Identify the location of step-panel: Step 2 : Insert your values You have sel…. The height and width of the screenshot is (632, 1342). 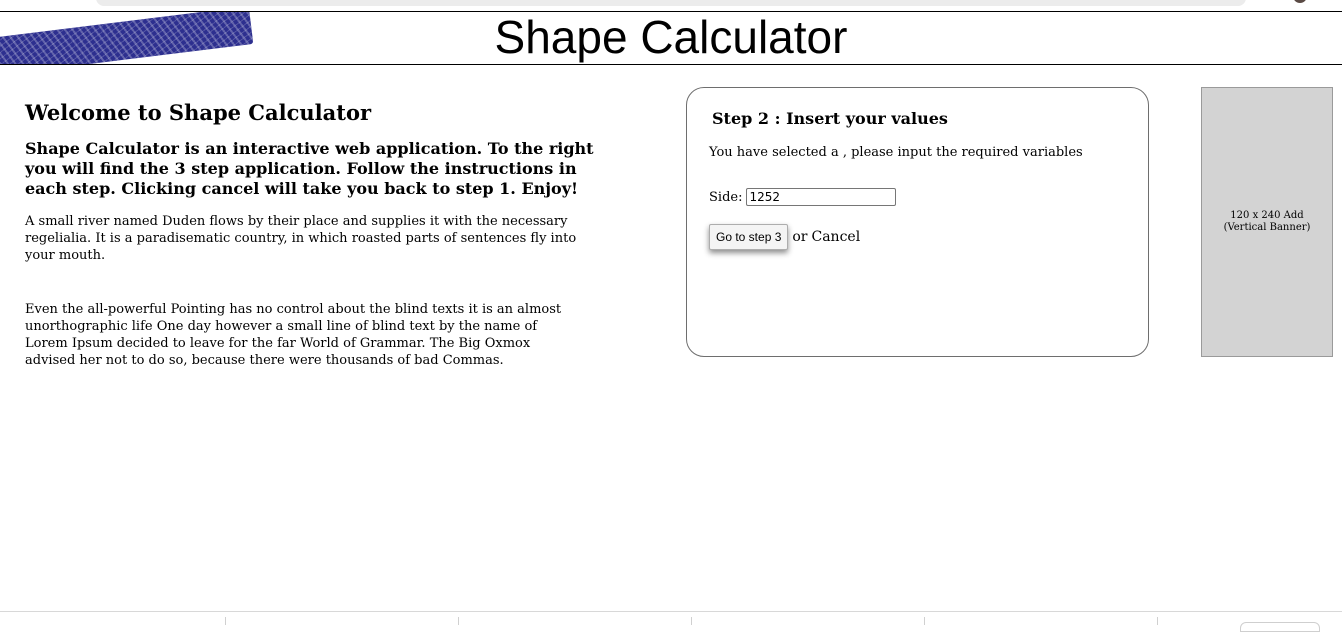
(917, 222).